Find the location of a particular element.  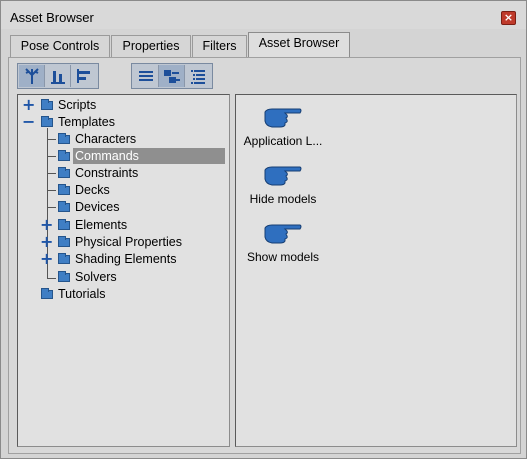

tree-view-button is located at coordinates (32, 76).